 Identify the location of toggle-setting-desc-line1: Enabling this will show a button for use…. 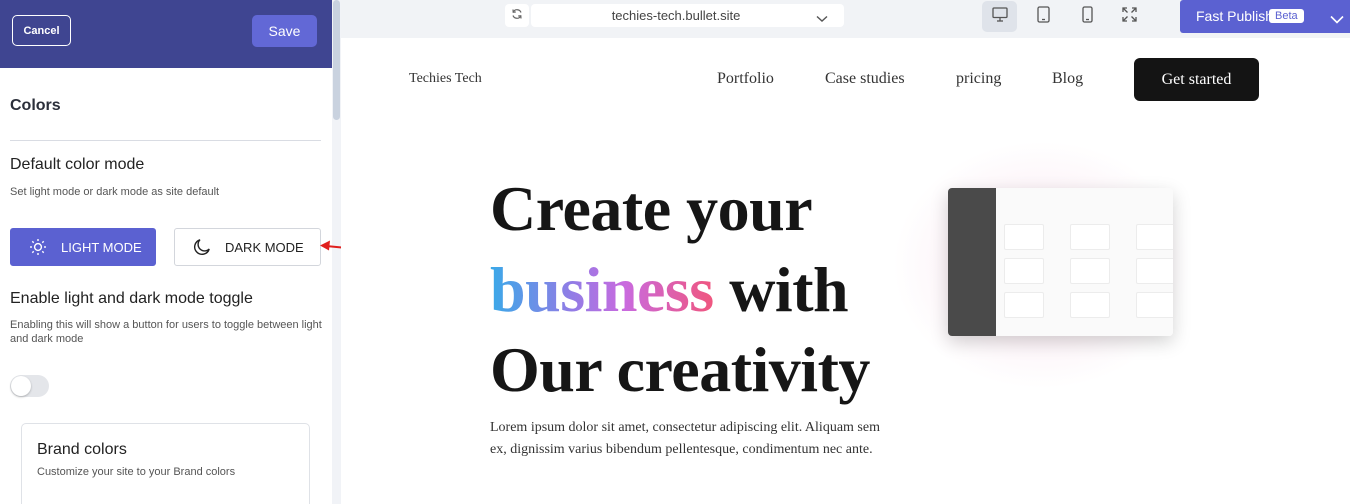
(166, 325).